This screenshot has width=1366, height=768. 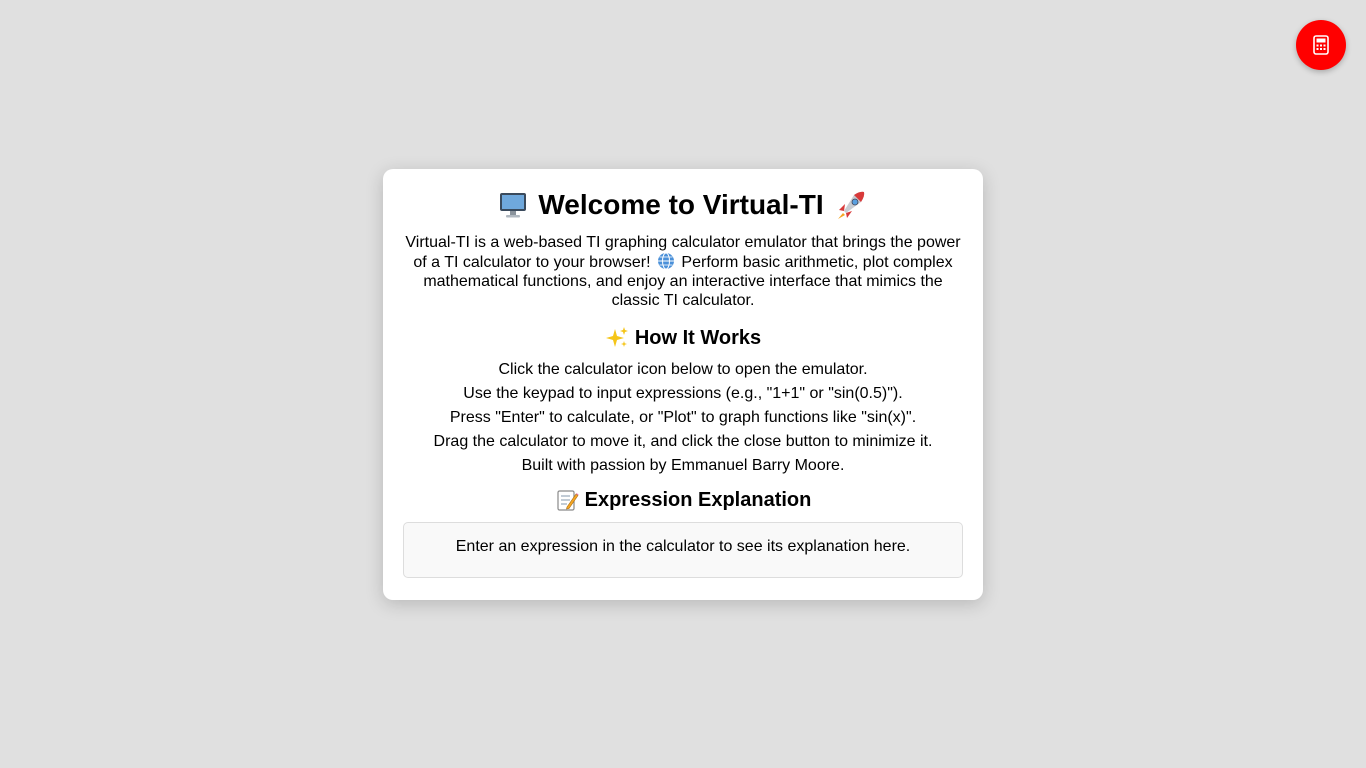 I want to click on expression-explanation-title: Expression Explanation, so click(x=698, y=500).